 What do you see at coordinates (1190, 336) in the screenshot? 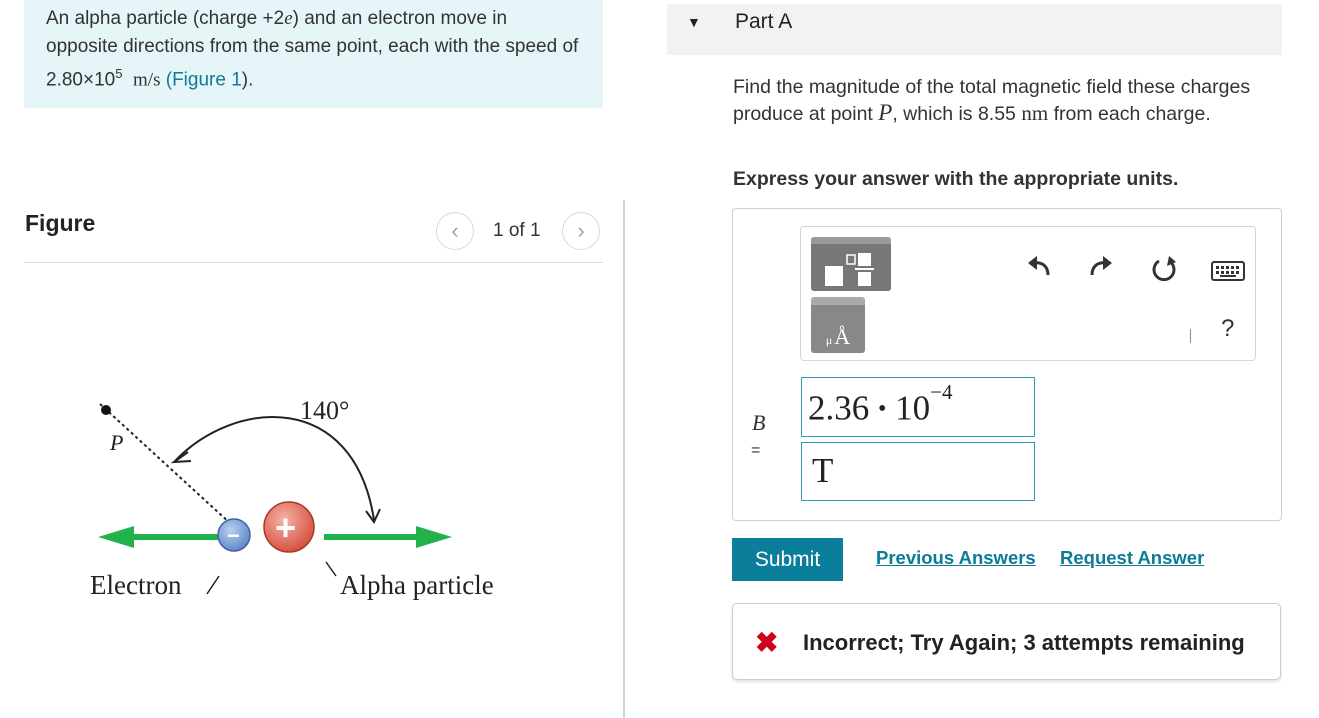
I see `toolbar-separator` at bounding box center [1190, 336].